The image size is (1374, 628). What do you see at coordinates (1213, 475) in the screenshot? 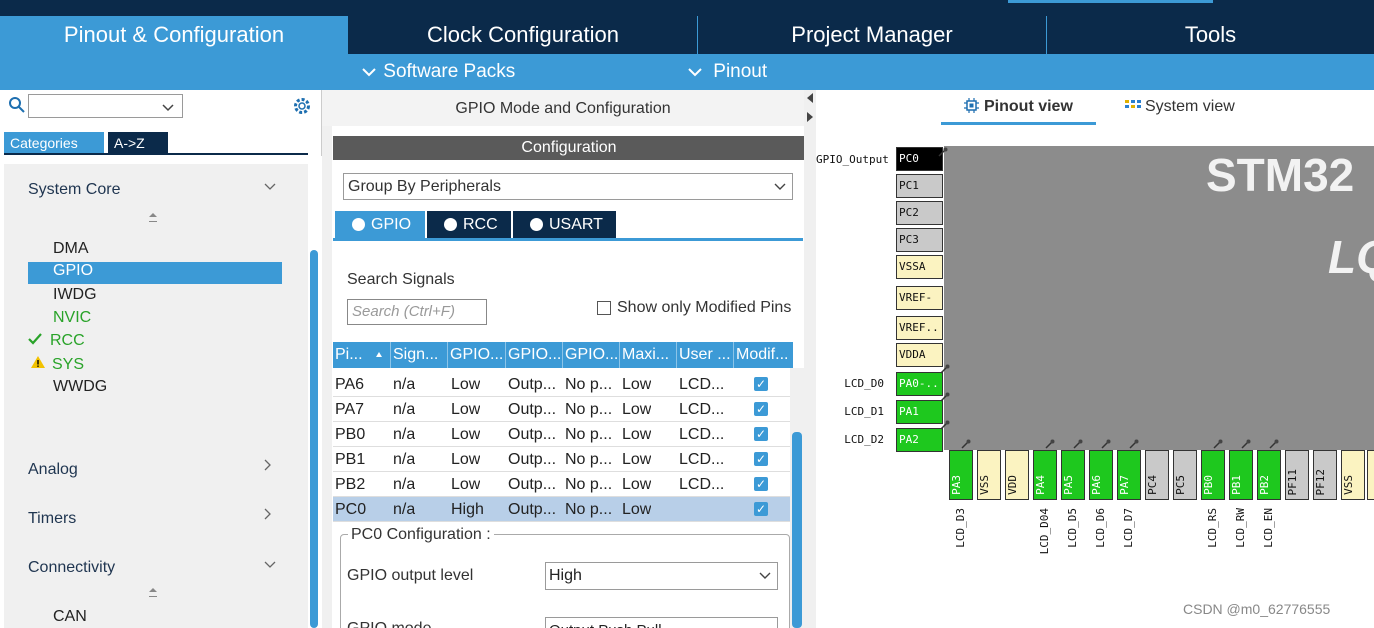
I see `pin-pb0: PB0` at bounding box center [1213, 475].